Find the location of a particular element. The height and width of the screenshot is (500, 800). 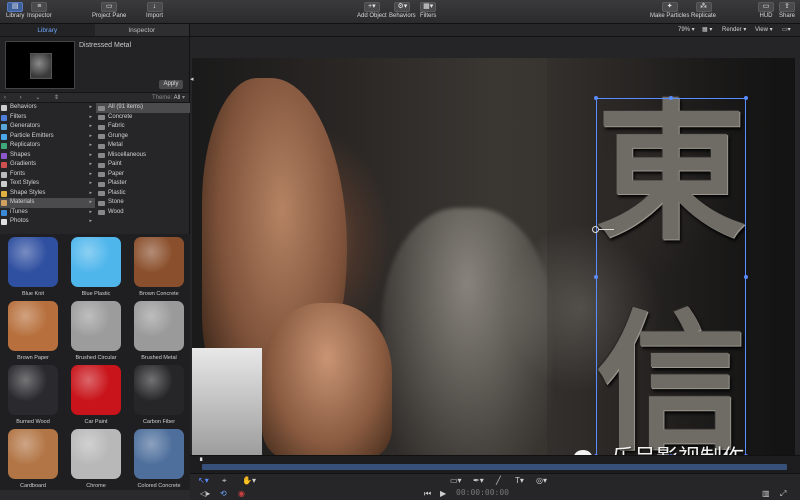

material-folder-item: Plastic is located at coordinates (143, 194).